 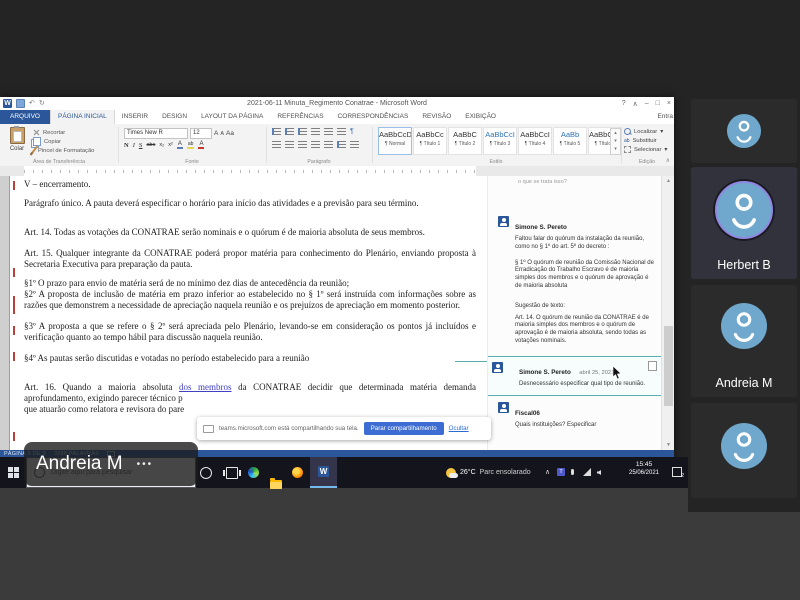 I want to click on microphone-tray-icon, so click(x=572, y=472).